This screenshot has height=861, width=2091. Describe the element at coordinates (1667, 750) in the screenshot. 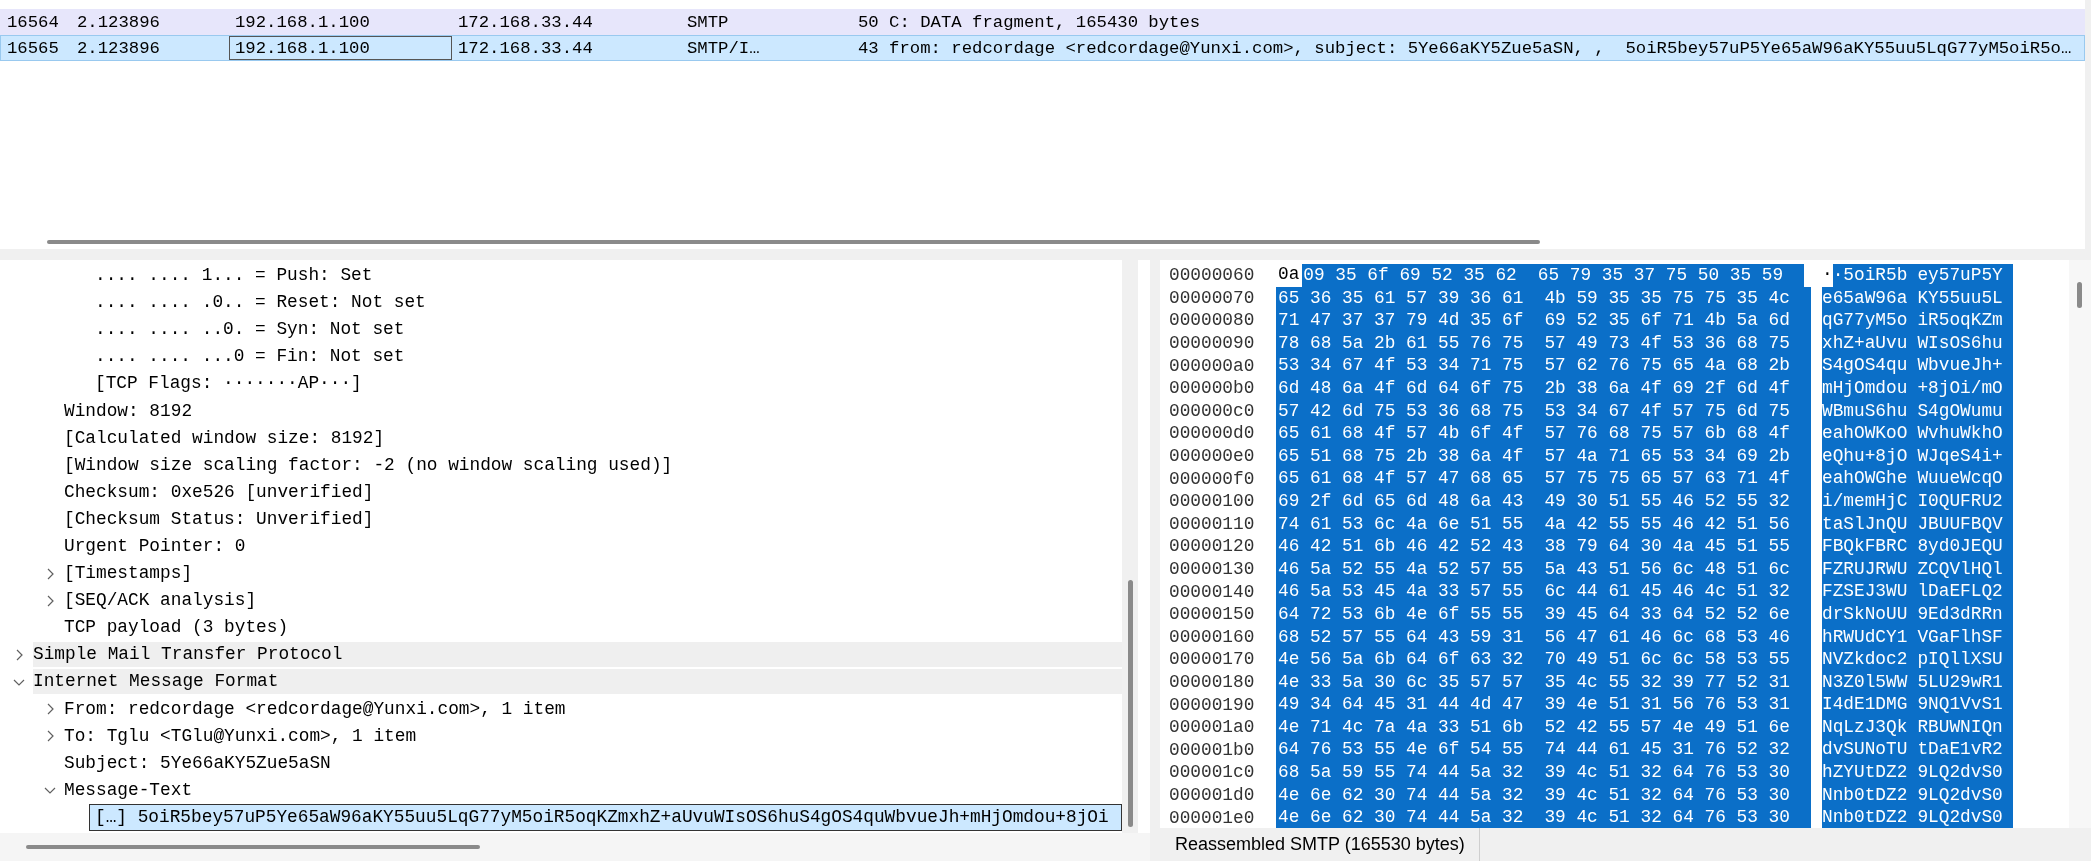

I see `hex-bytes: 74 44 61 45 31 76 52 32` at that location.